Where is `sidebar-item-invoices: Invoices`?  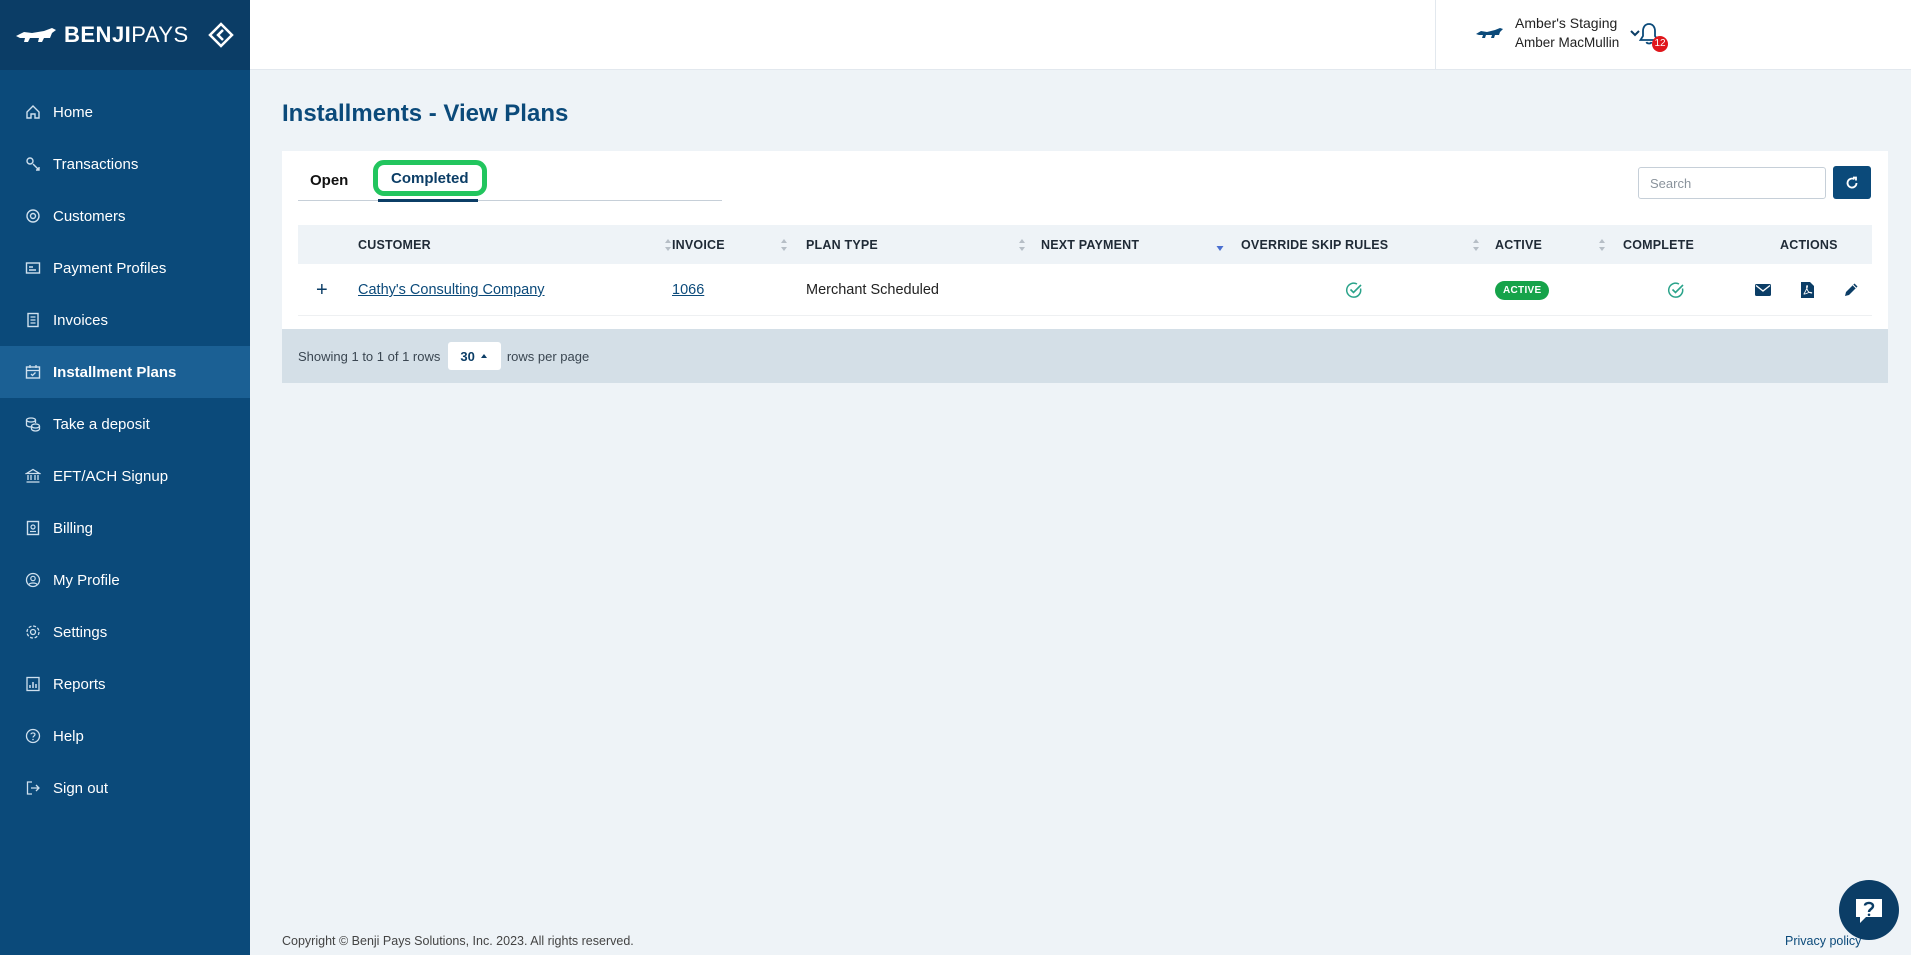
sidebar-item-invoices: Invoices is located at coordinates (125, 320).